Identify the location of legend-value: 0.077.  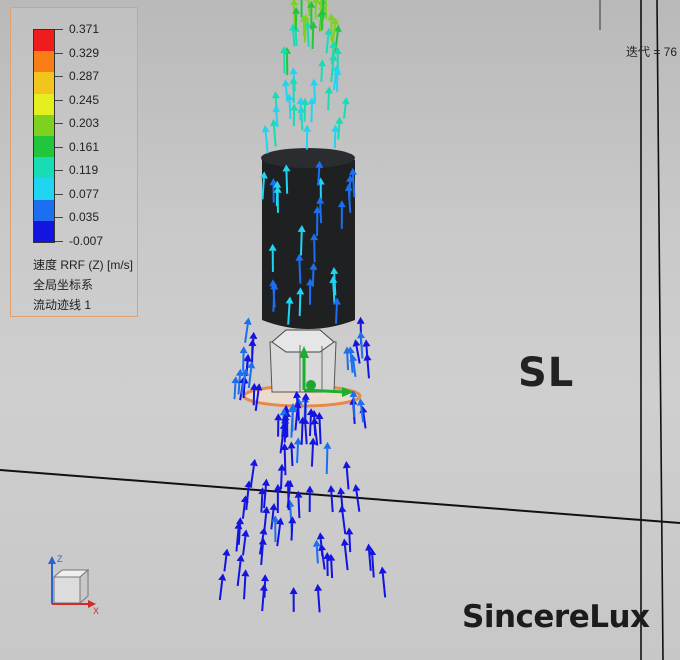
(84, 193).